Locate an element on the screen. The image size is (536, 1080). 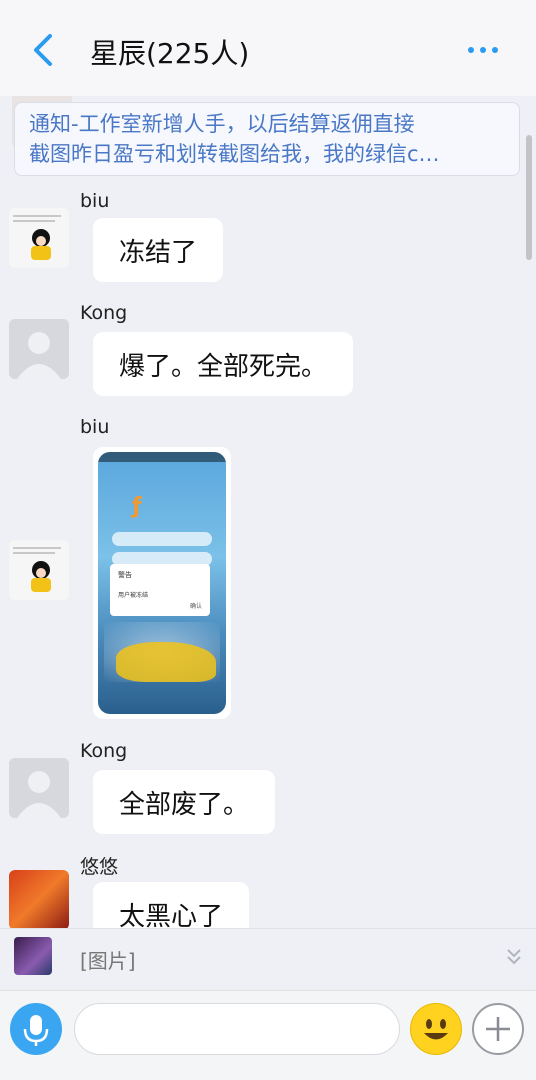
voice-button is located at coordinates (36, 1029).